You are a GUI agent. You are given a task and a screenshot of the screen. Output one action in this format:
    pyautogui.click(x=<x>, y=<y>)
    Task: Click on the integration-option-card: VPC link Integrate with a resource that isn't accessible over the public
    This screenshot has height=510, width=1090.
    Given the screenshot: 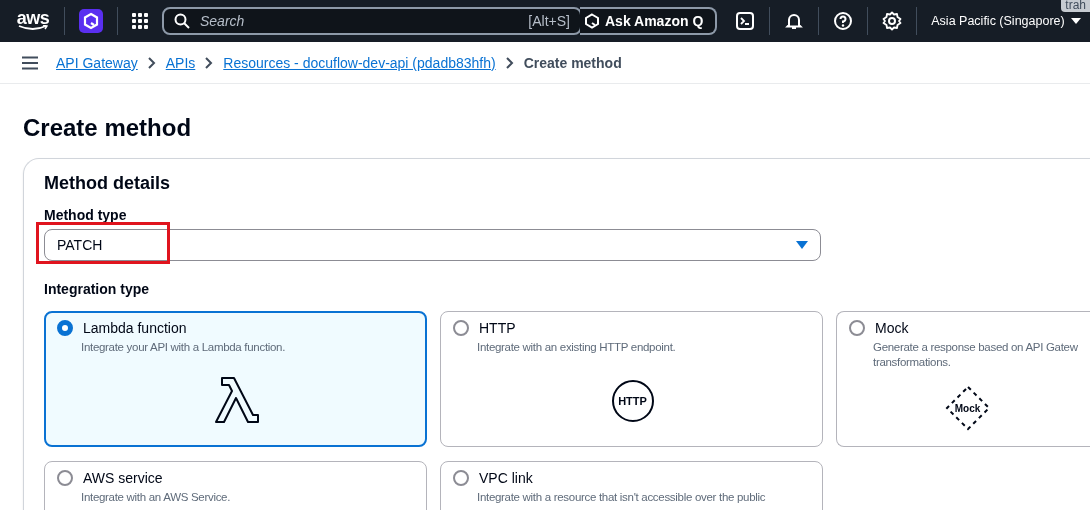 What is the action you would take?
    pyautogui.click(x=631, y=485)
    